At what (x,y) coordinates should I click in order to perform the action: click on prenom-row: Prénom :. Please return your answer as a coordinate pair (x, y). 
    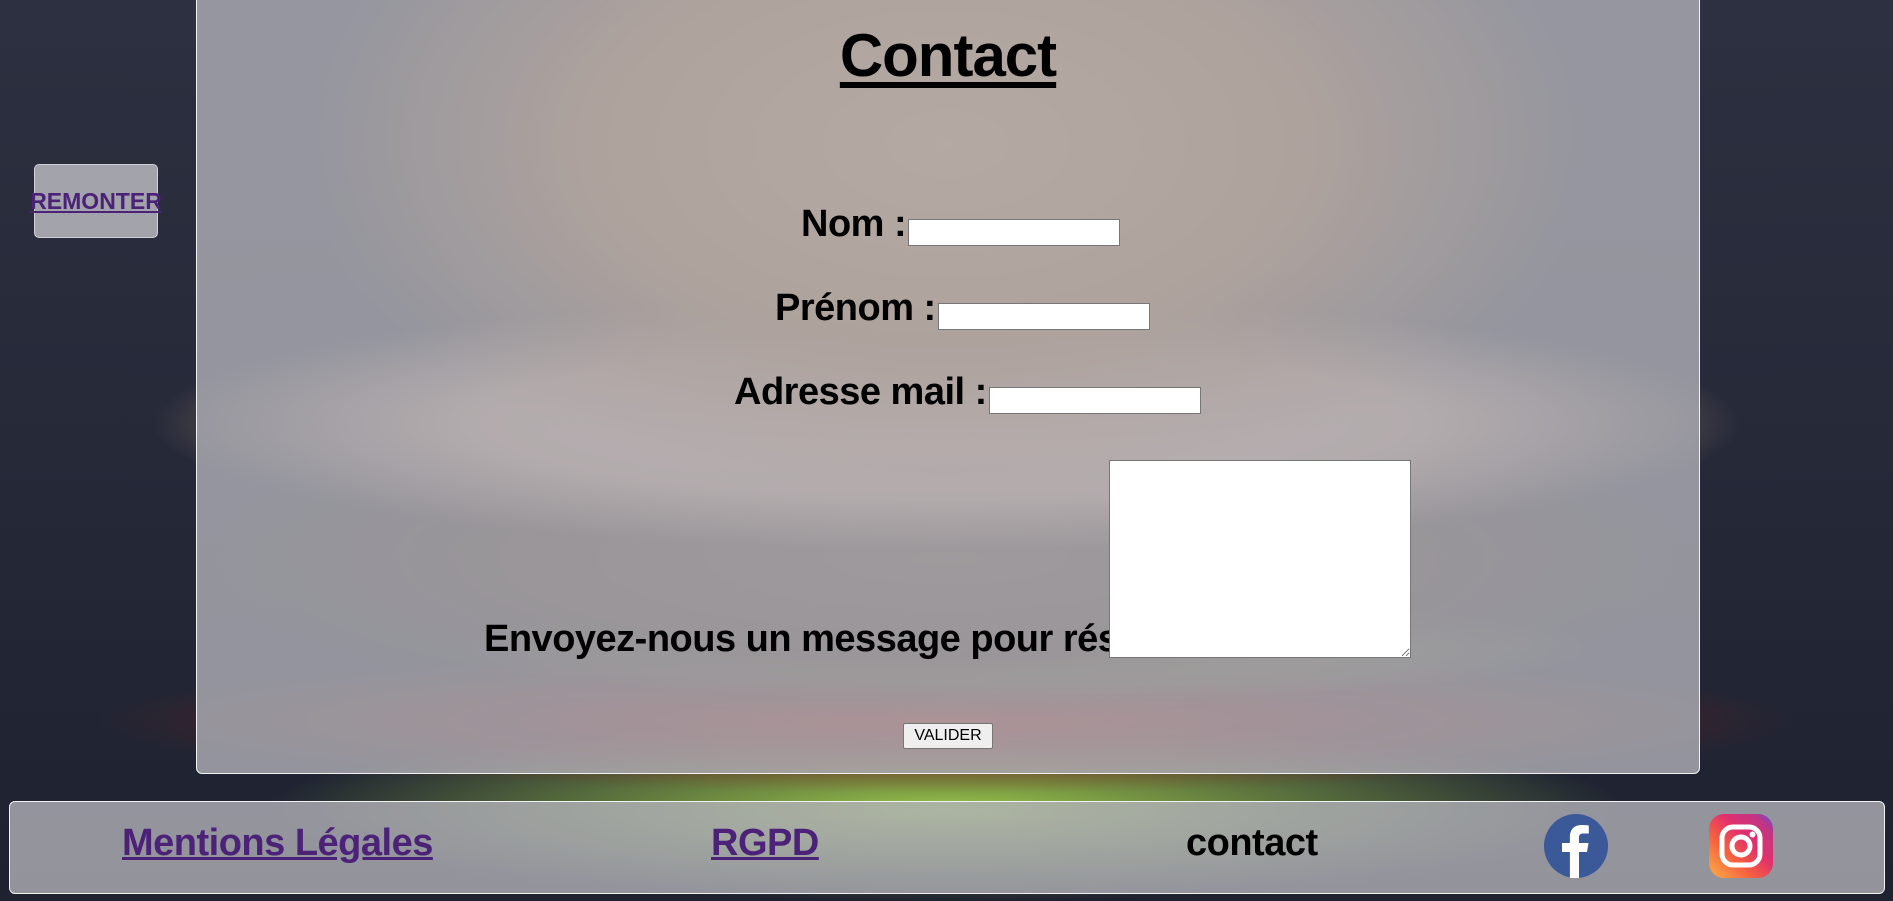
    Looking at the image, I should click on (962, 308).